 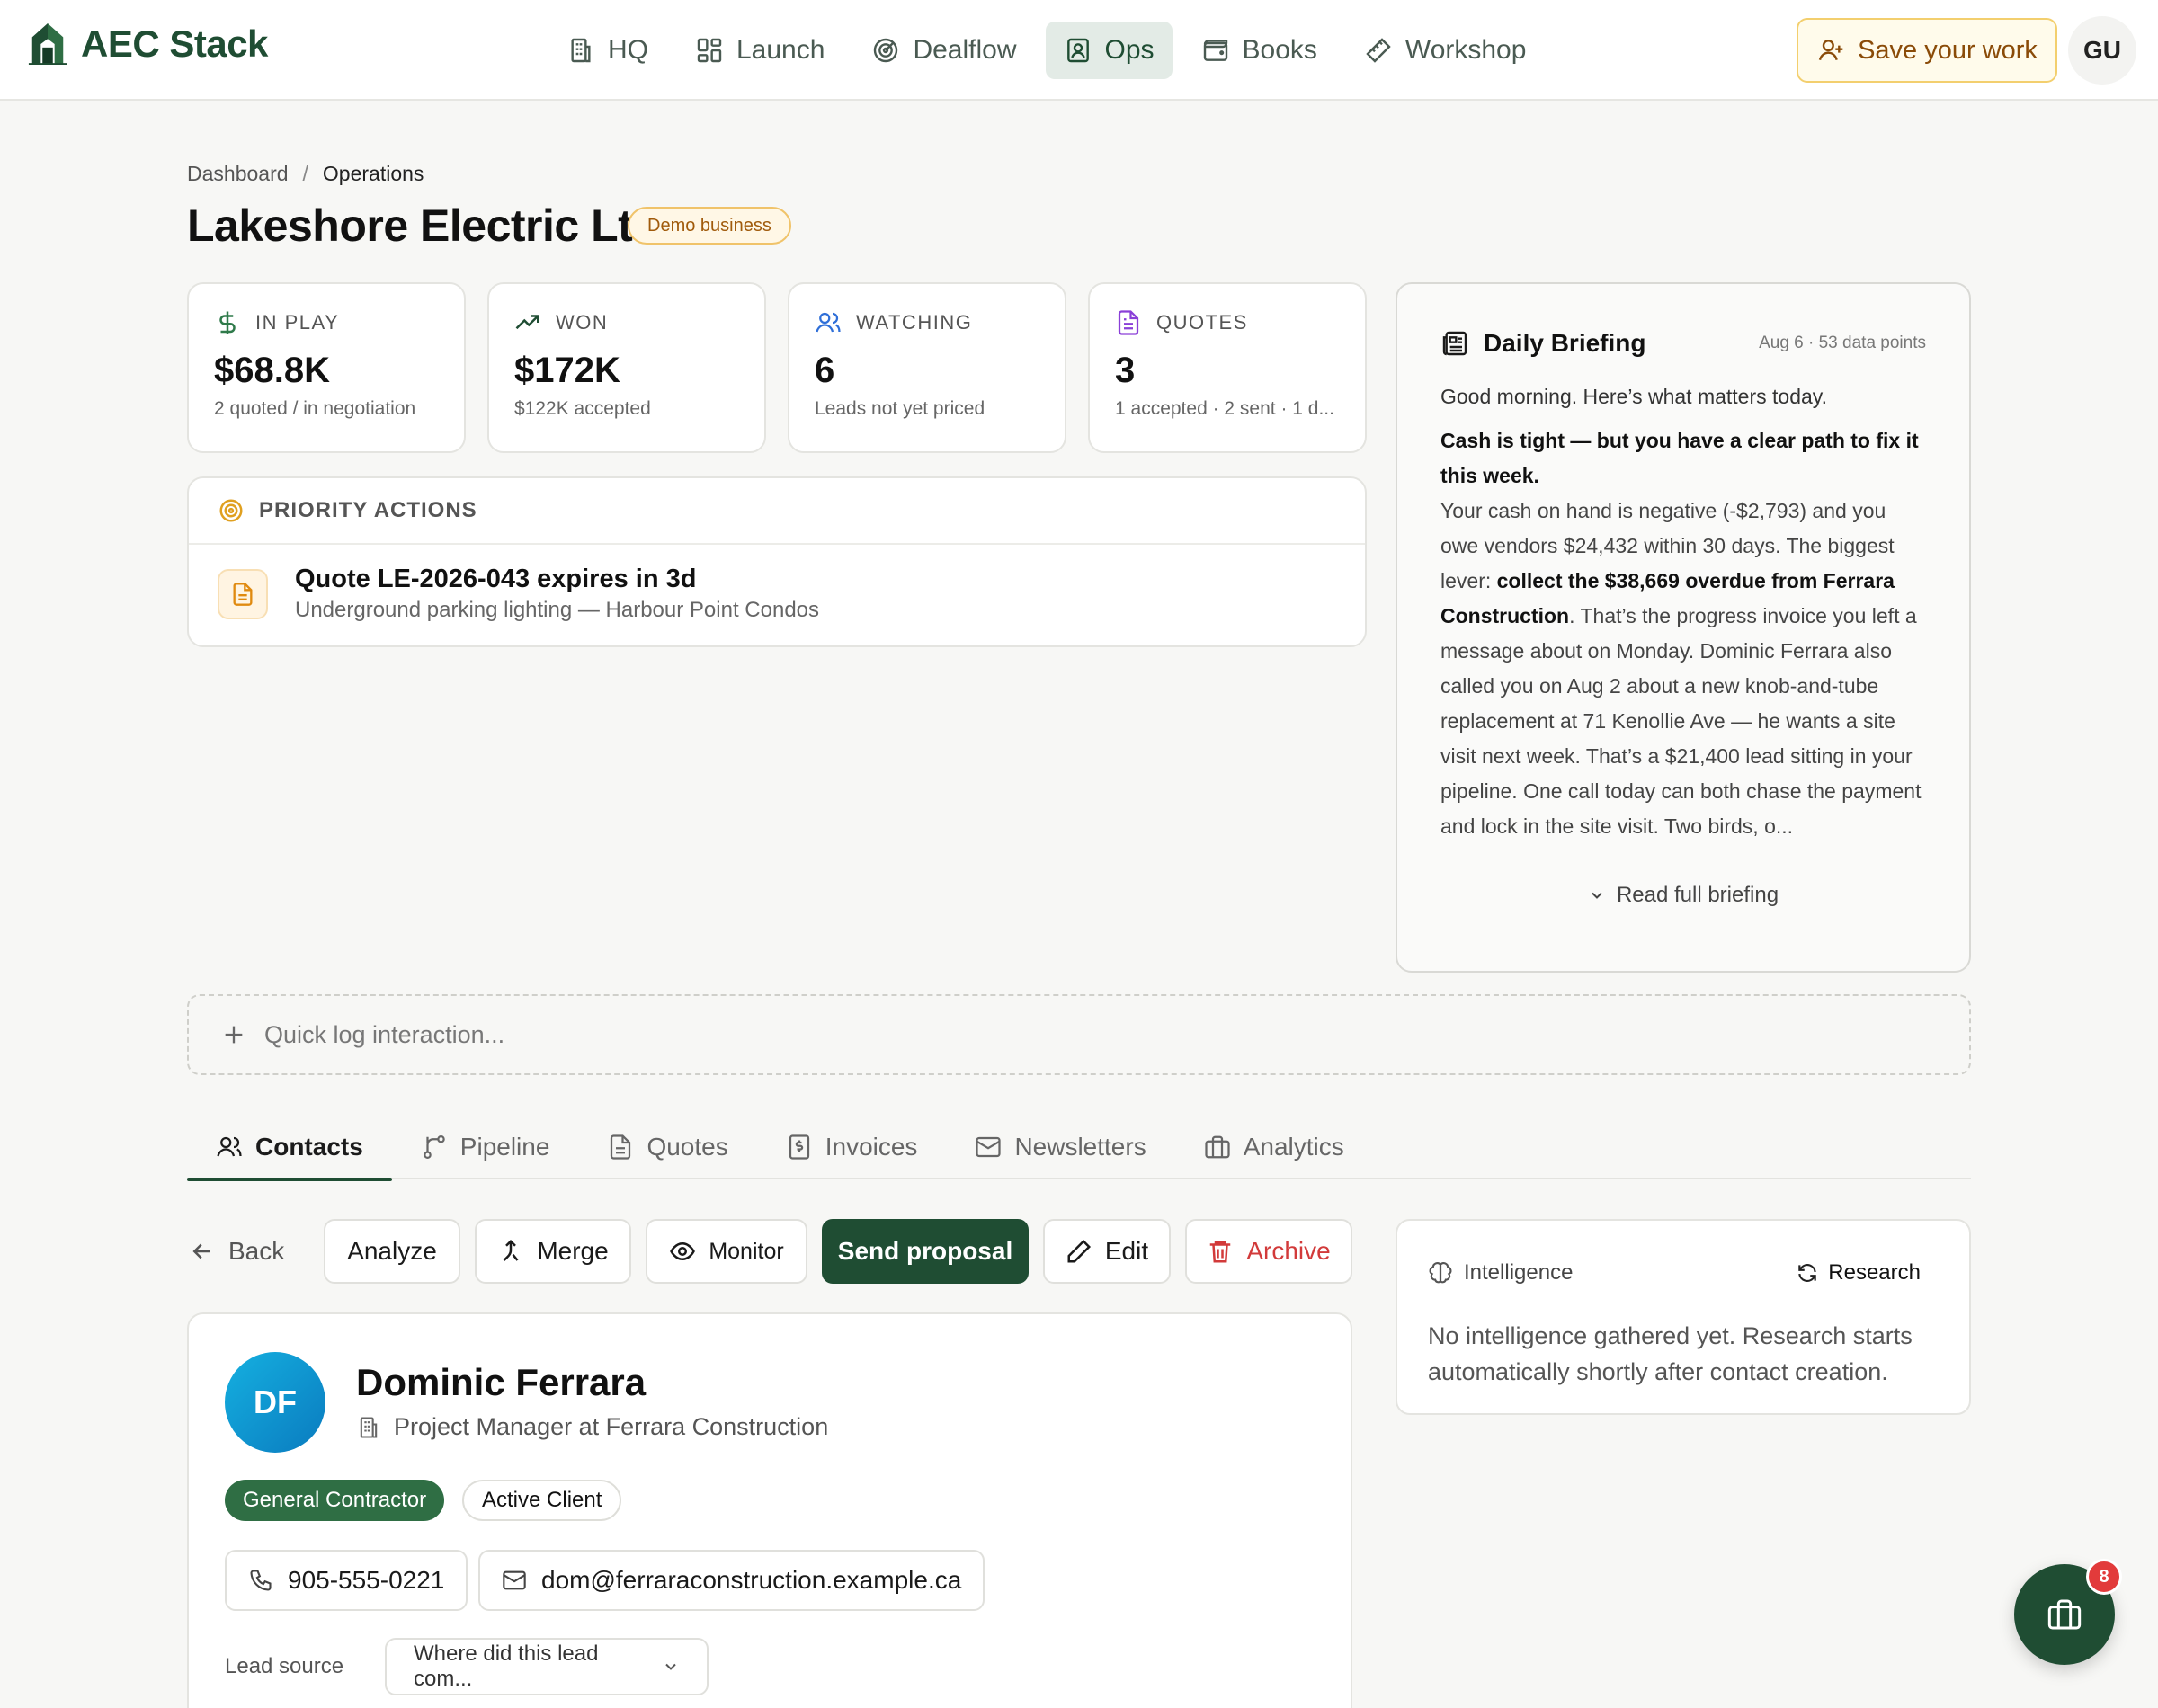 What do you see at coordinates (885, 50) in the screenshot?
I see `radar-icon` at bounding box center [885, 50].